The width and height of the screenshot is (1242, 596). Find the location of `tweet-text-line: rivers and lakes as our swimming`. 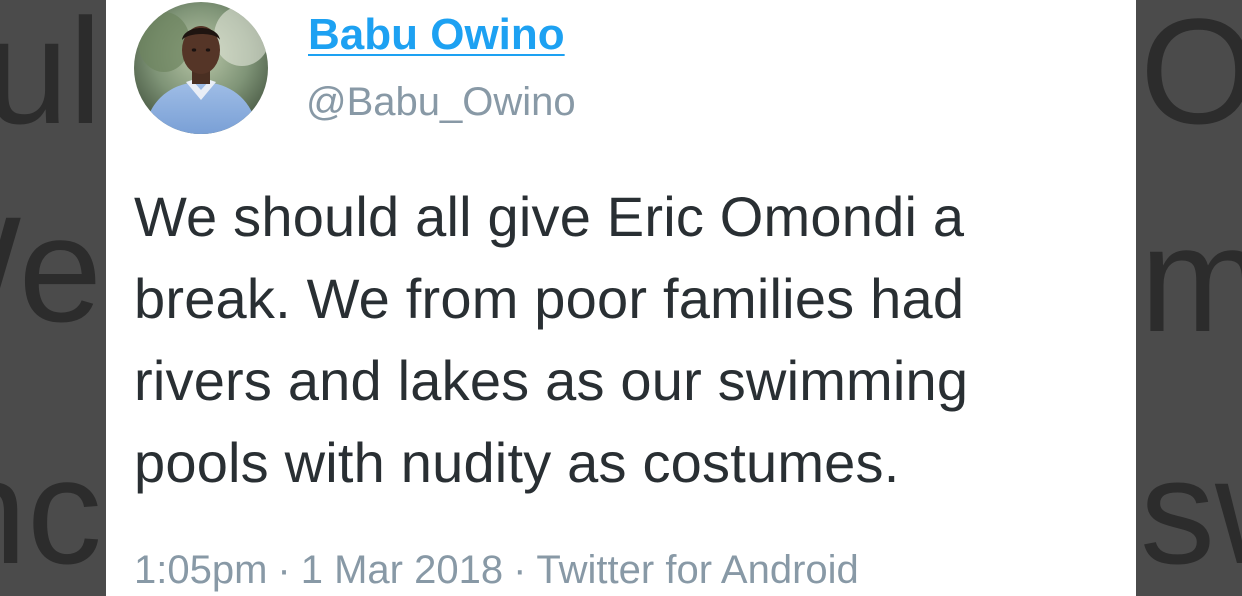

tweet-text-line: rivers and lakes as our swimming is located at coordinates (551, 380).